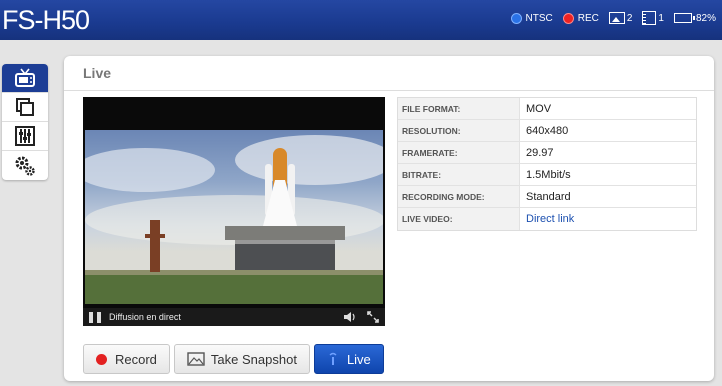  Describe the element at coordinates (568, 18) in the screenshot. I see `rec-dot-icon` at that location.